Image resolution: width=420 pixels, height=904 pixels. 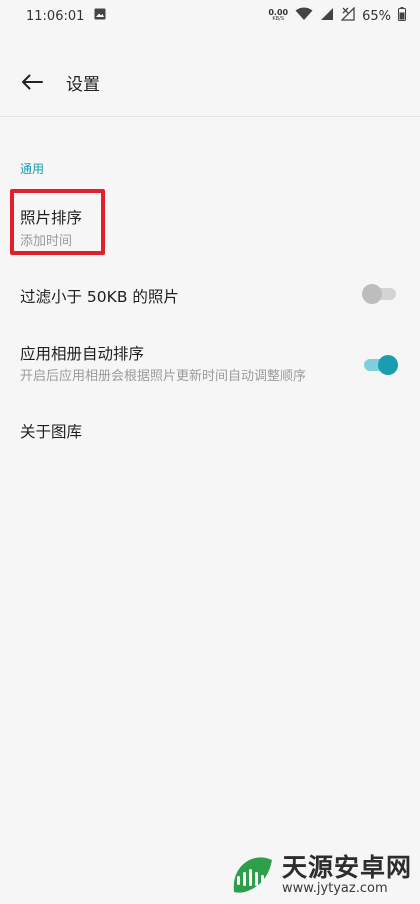 I want to click on about-gallery-title: 关于图库, so click(x=51, y=432).